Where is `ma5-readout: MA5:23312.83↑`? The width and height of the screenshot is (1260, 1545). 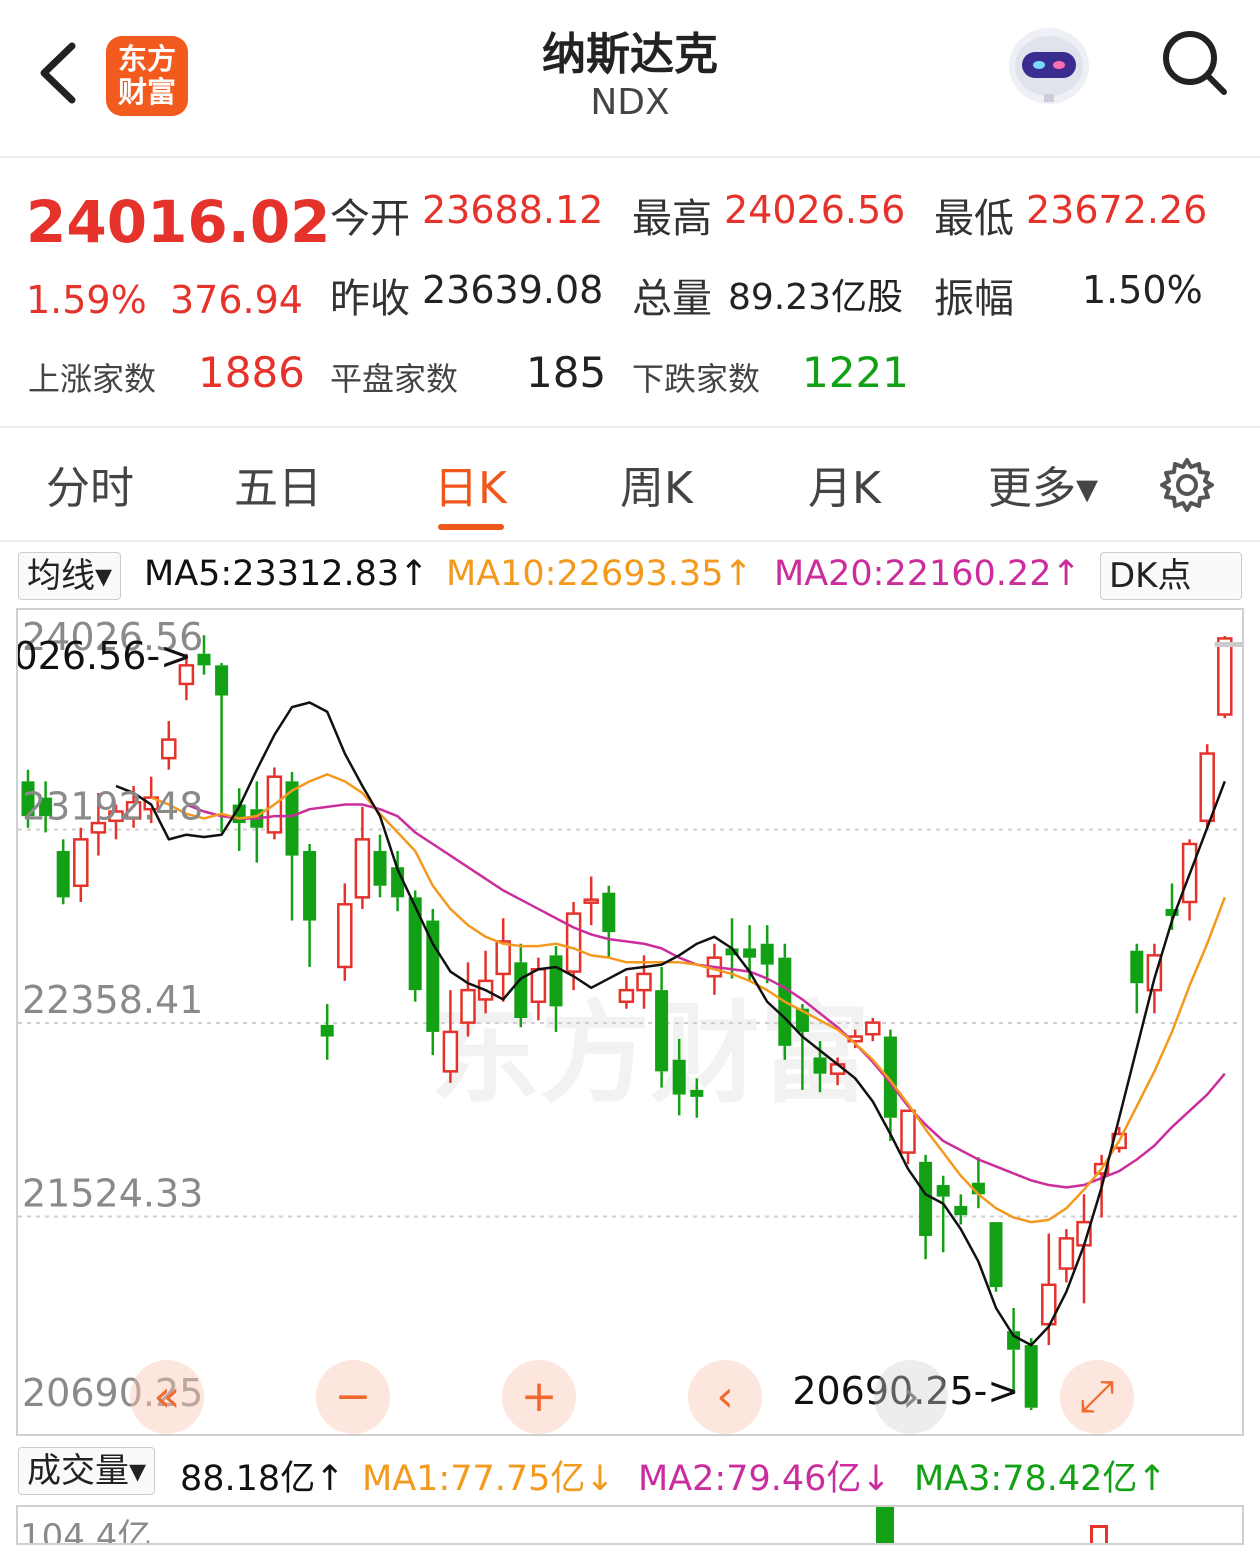 ma5-readout: MA5:23312.83↑ is located at coordinates (286, 574).